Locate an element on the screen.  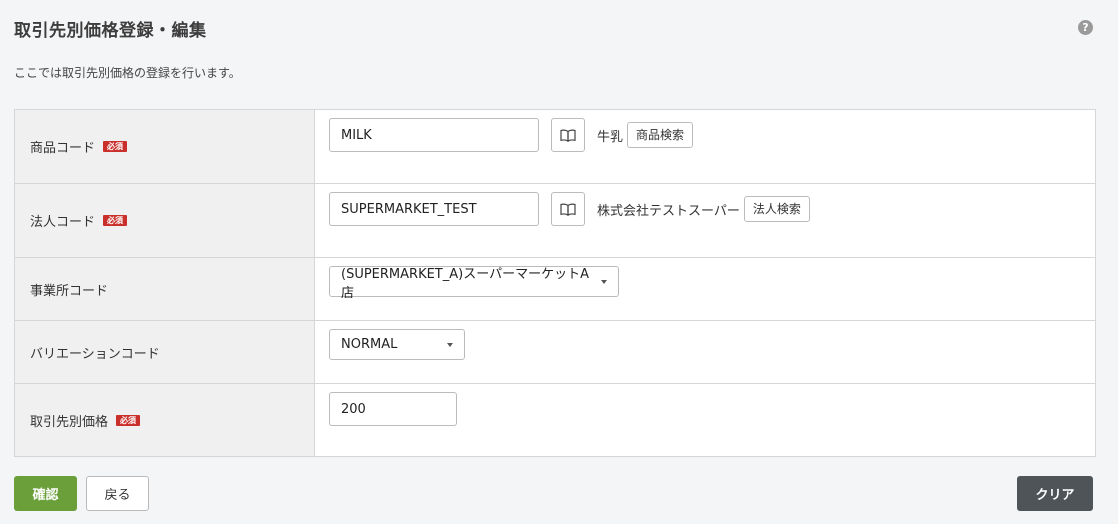
product-search-button: 商品検索 is located at coordinates (660, 135).